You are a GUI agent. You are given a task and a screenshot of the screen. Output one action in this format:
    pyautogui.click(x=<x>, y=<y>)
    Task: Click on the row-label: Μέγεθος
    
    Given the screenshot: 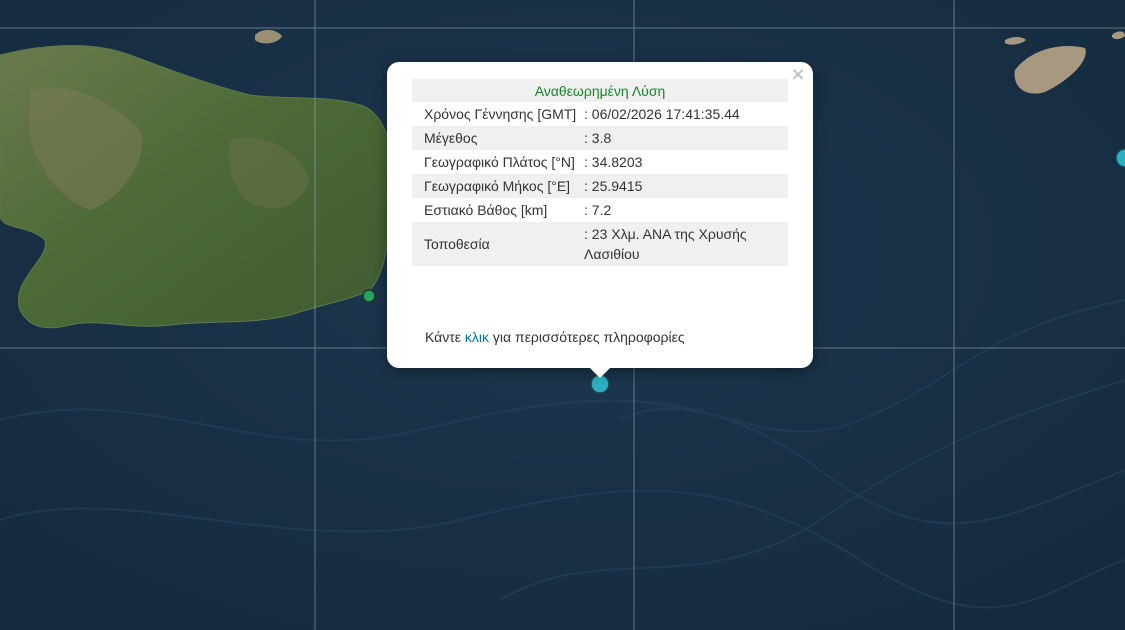 What is the action you would take?
    pyautogui.click(x=498, y=138)
    